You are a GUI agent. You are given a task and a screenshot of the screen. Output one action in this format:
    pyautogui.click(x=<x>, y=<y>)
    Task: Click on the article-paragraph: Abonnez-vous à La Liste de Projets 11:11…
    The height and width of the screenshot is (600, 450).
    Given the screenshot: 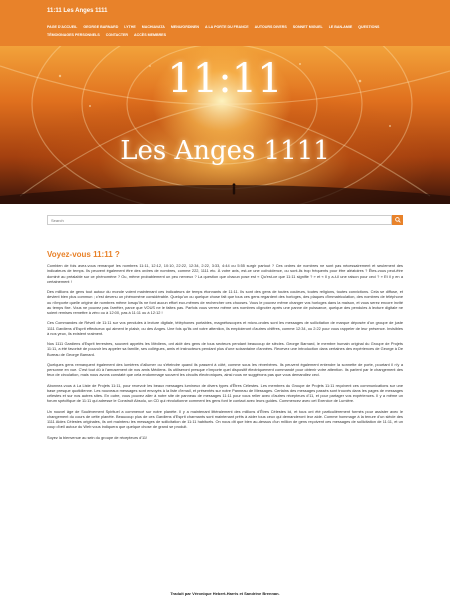 What is the action you would take?
    pyautogui.click(x=225, y=393)
    